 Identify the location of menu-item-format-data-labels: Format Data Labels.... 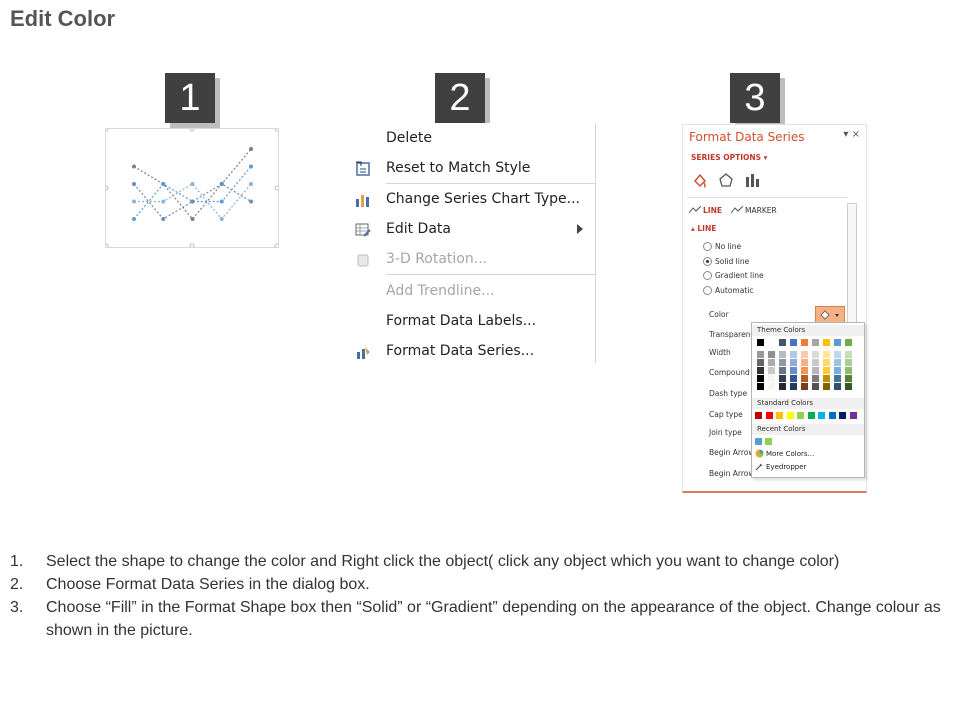
(472, 322).